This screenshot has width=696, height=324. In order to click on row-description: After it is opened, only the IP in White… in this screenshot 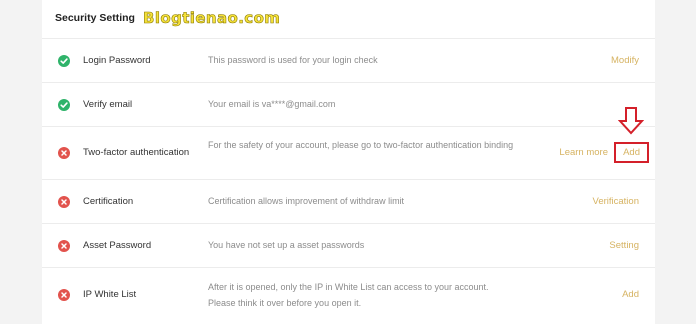, I will do `click(348, 295)`.